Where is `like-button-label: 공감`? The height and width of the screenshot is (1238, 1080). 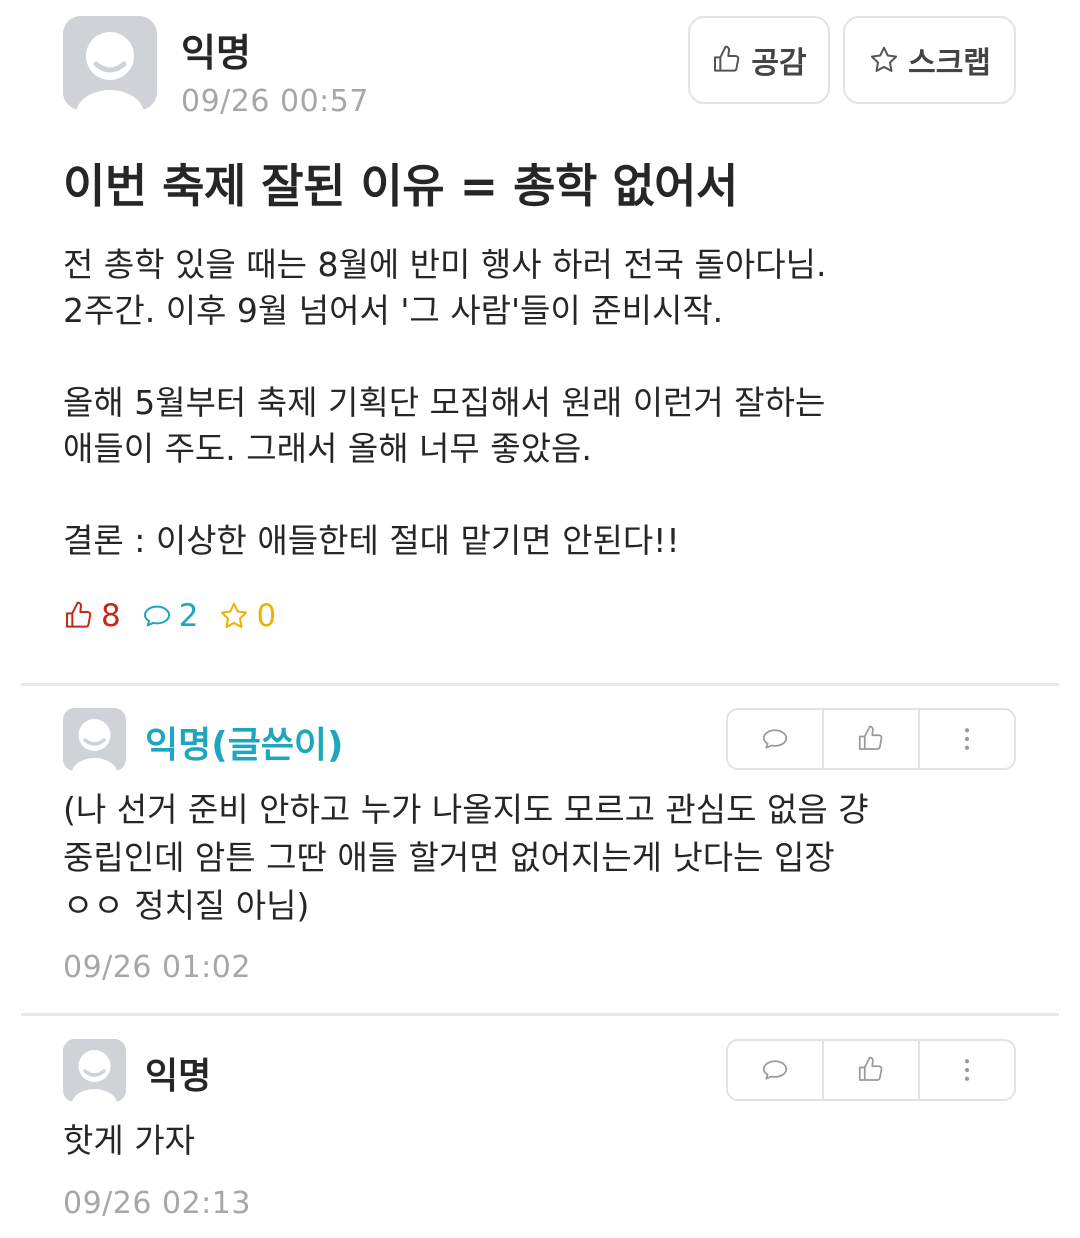
like-button-label: 공감 is located at coordinates (779, 63).